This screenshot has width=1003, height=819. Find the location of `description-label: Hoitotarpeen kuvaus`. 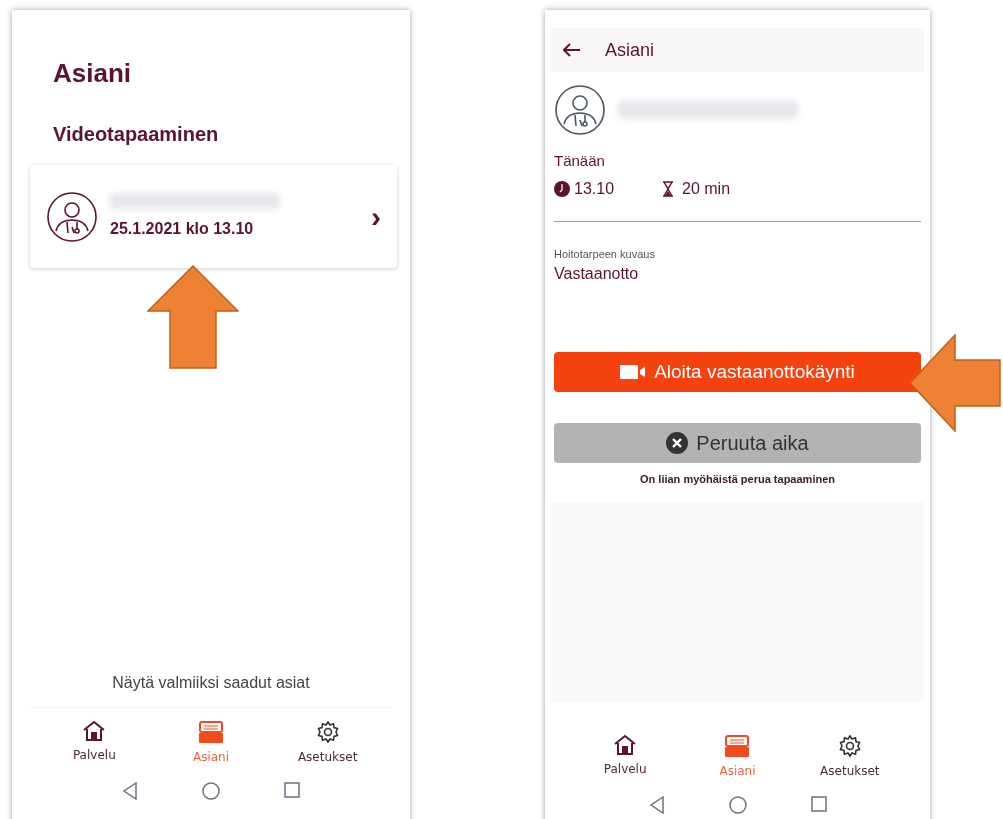

description-label: Hoitotarpeen kuvaus is located at coordinates (605, 254).